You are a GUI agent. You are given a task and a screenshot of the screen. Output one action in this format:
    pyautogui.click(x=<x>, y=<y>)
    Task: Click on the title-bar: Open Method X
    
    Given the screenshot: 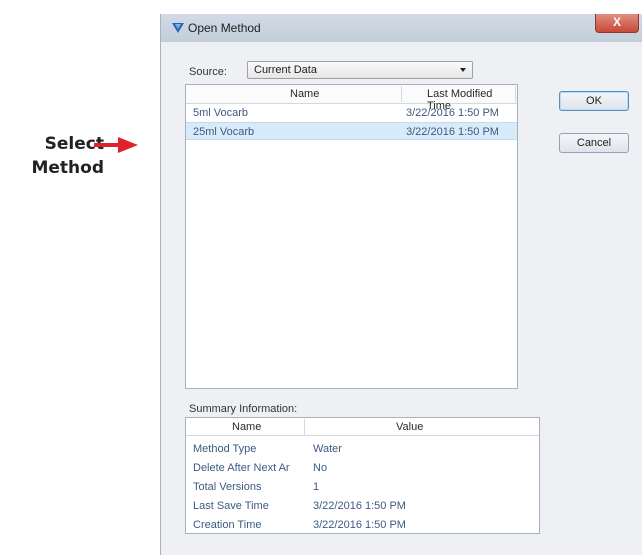 What is the action you would take?
    pyautogui.click(x=401, y=28)
    